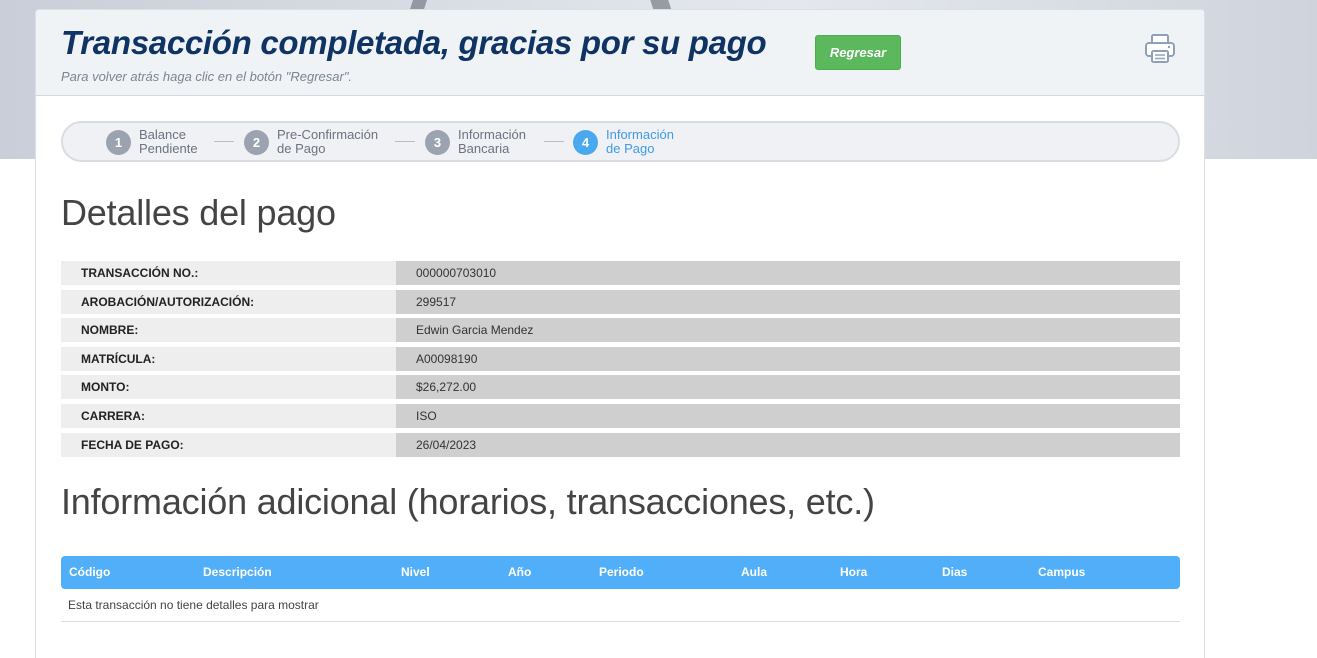 The width and height of the screenshot is (1317, 658). Describe the element at coordinates (954, 572) in the screenshot. I see `column-header-dias: Dias` at that location.